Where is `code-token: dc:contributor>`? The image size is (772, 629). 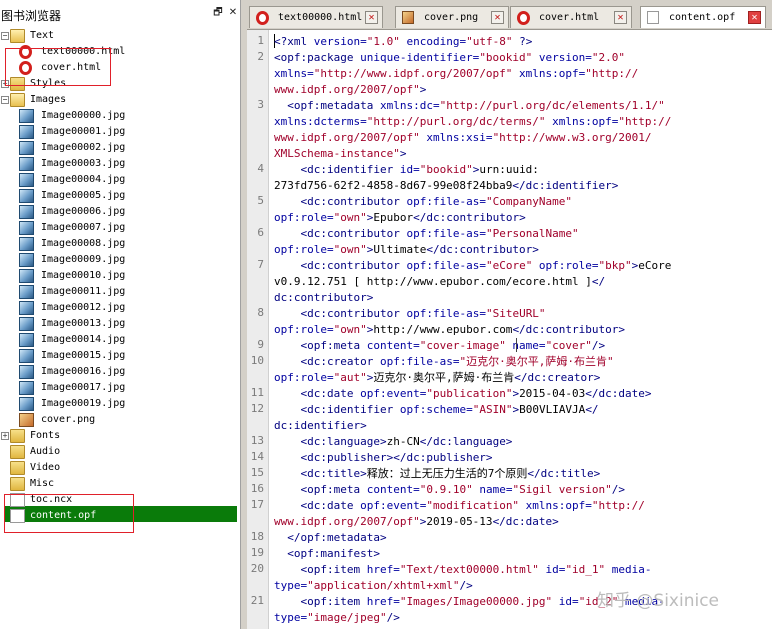
code-token: dc:contributor> is located at coordinates (324, 297).